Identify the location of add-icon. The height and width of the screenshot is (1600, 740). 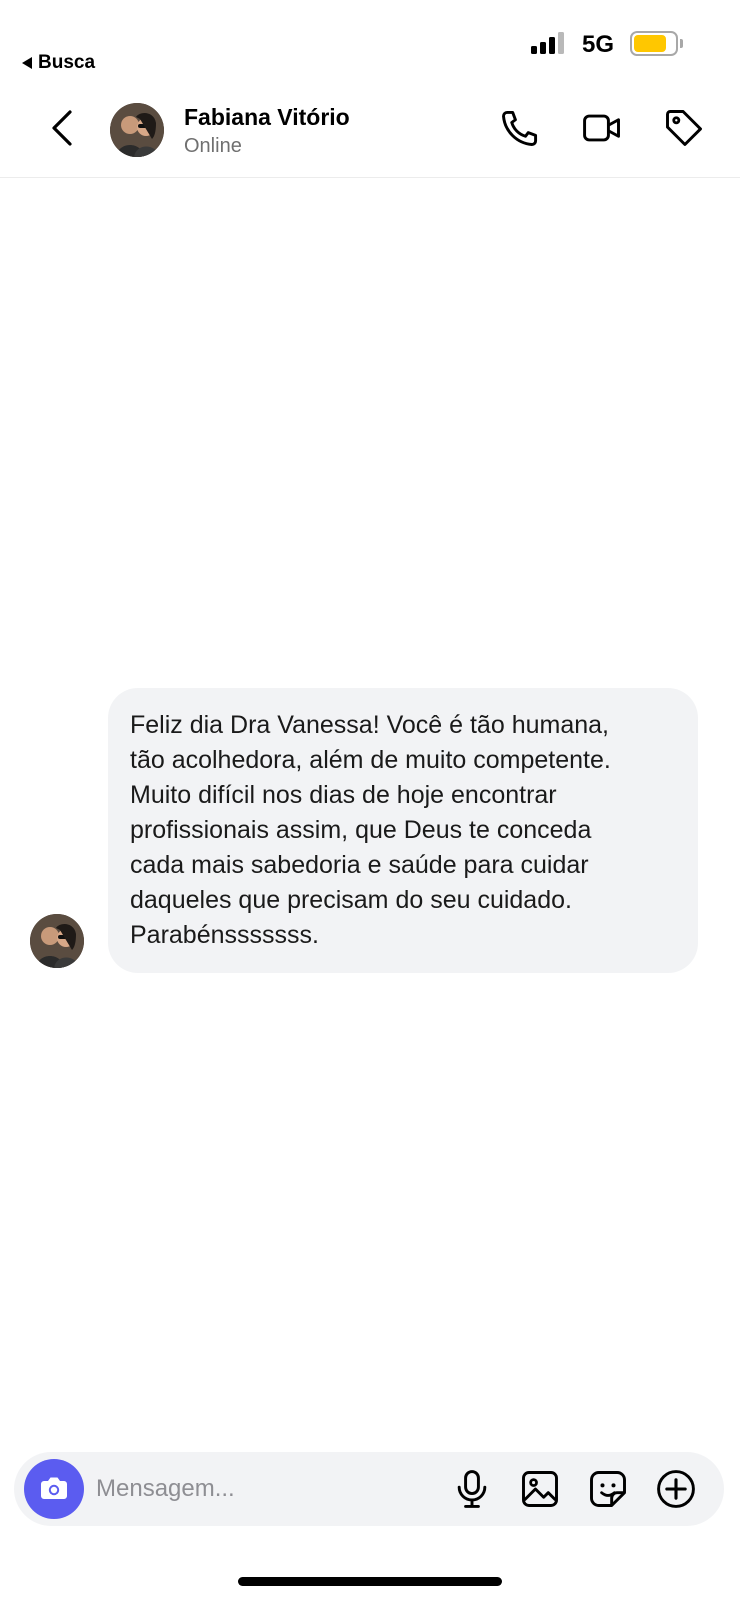
(676, 1489).